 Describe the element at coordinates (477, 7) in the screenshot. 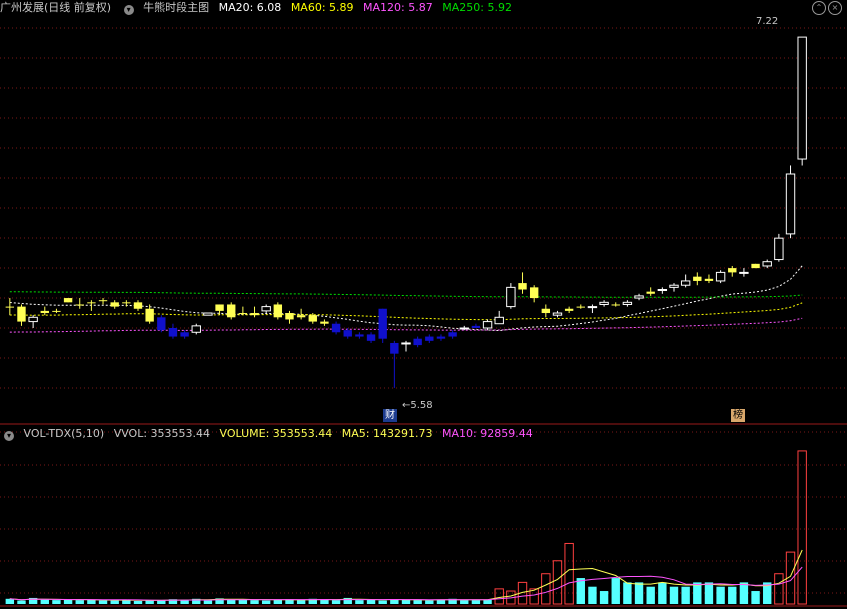

I see `ma250-value: MA250: 5.92` at that location.